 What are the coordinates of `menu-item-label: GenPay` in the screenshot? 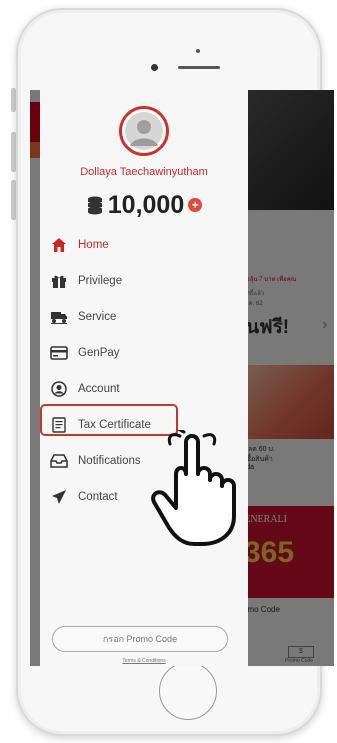 It's located at (99, 353).